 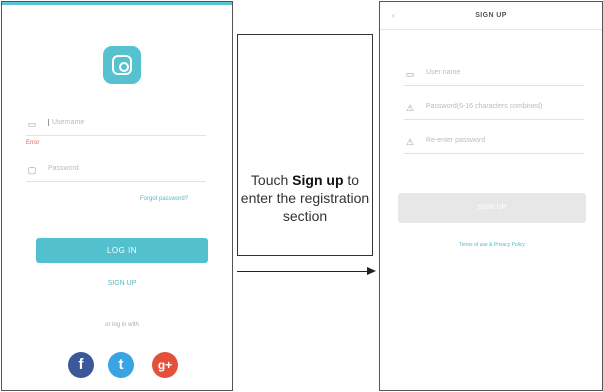 What do you see at coordinates (81, 365) in the screenshot?
I see `facebook-icon: f` at bounding box center [81, 365].